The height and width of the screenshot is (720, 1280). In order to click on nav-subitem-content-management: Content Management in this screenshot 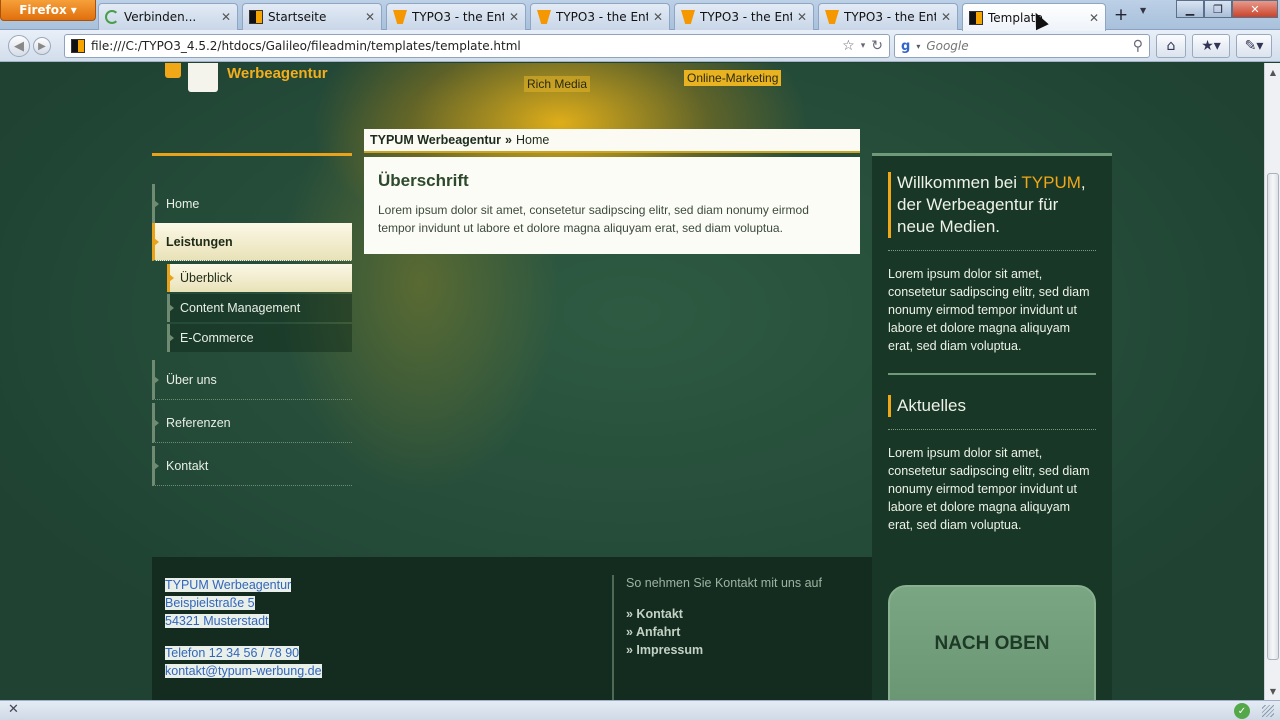, I will do `click(259, 308)`.